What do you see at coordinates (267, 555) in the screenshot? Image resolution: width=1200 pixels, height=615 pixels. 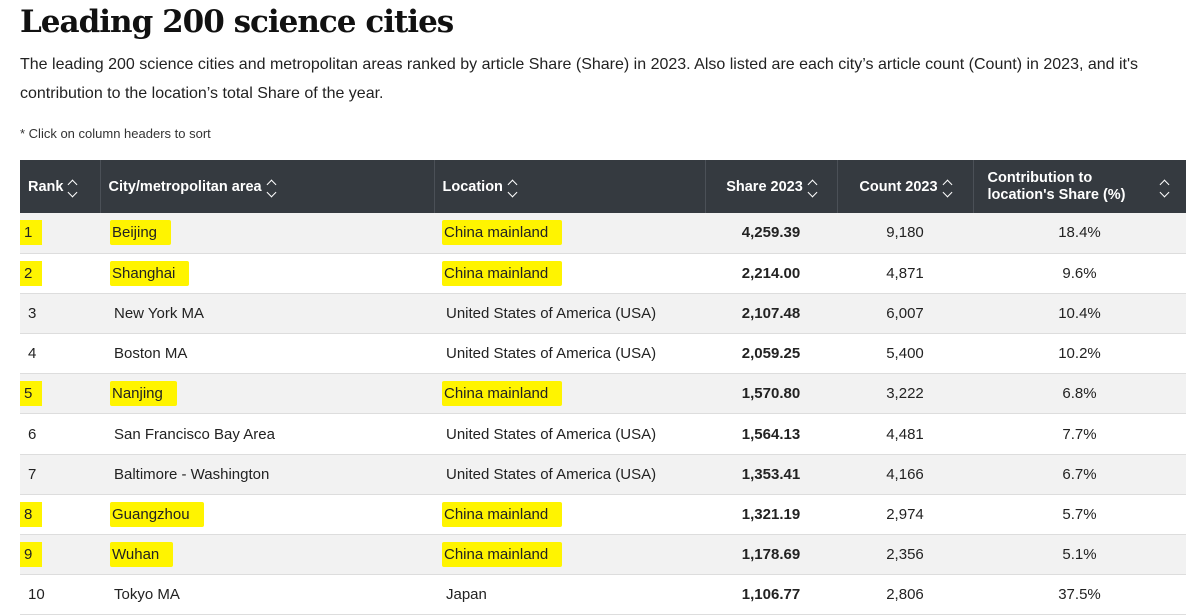 I see `city-cell: Wuhan` at bounding box center [267, 555].